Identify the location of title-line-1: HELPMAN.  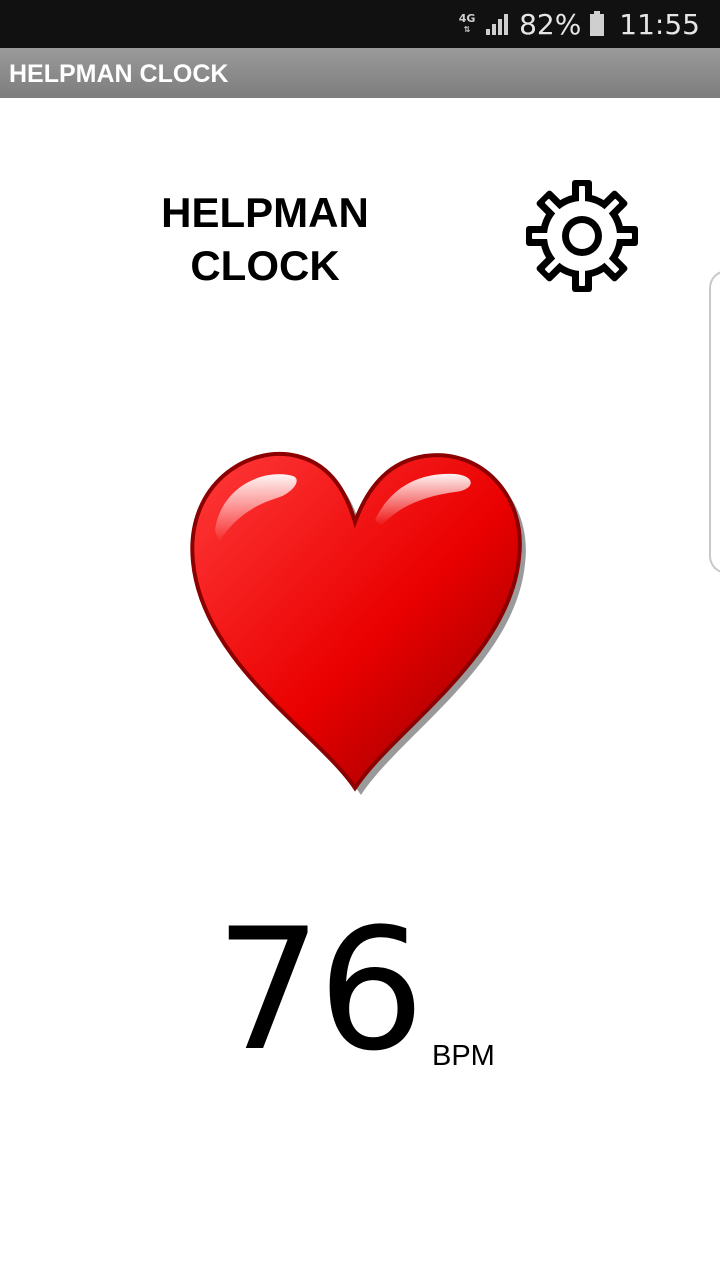
(265, 212).